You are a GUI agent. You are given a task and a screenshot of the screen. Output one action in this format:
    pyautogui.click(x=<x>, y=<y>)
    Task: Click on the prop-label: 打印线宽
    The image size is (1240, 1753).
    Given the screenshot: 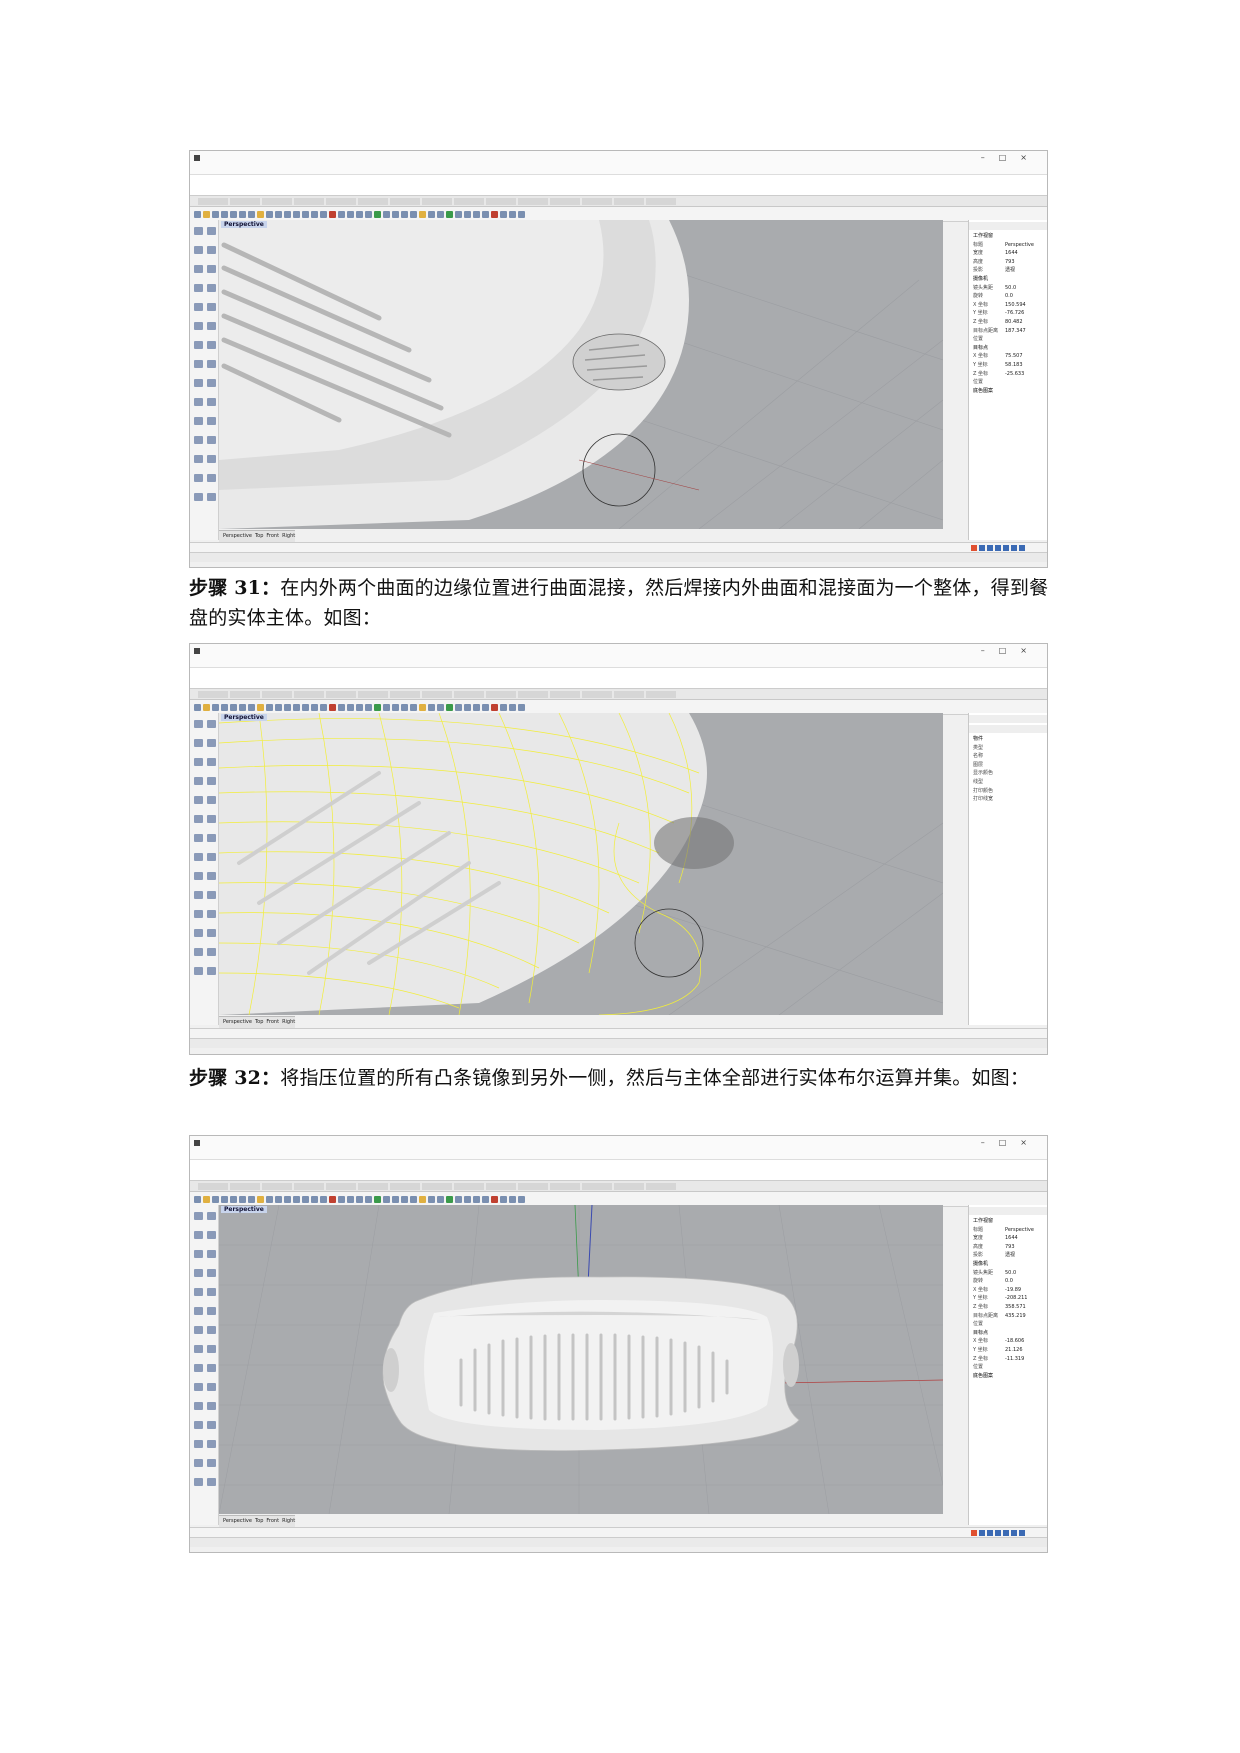 What is the action you would take?
    pyautogui.click(x=983, y=799)
    